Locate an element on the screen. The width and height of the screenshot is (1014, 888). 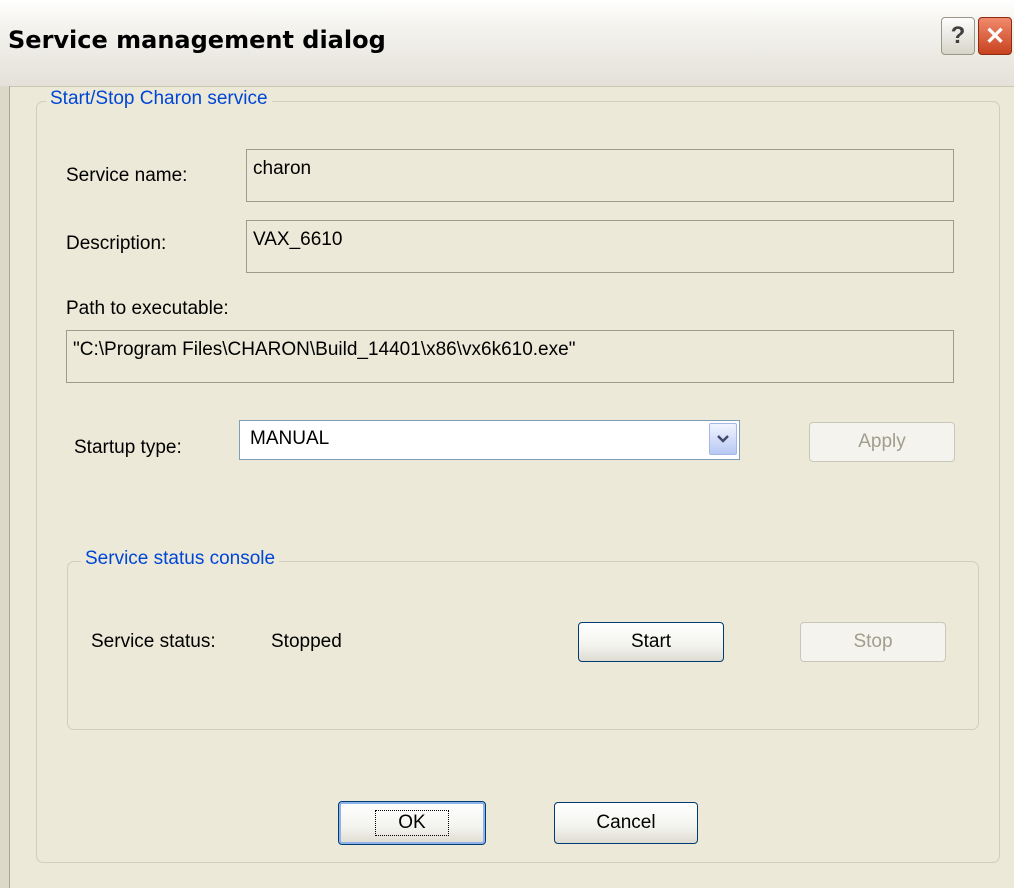
apply-button: Apply is located at coordinates (882, 442).